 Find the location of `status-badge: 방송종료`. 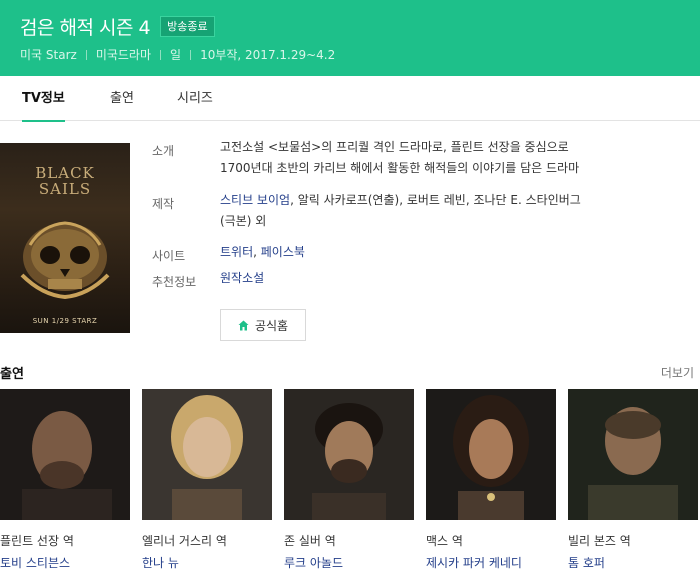

status-badge: 방송종료 is located at coordinates (187, 26).